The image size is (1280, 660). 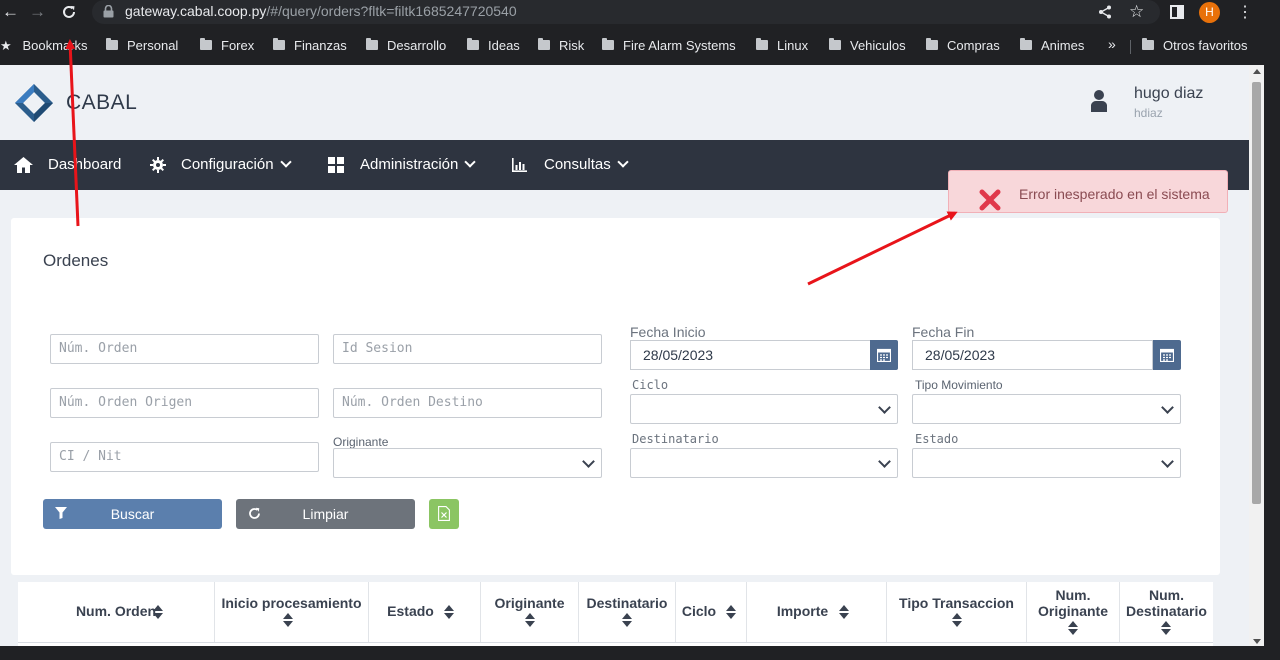 What do you see at coordinates (184, 403) in the screenshot?
I see `num-orden-origen-input: Núm. Orden Origen` at bounding box center [184, 403].